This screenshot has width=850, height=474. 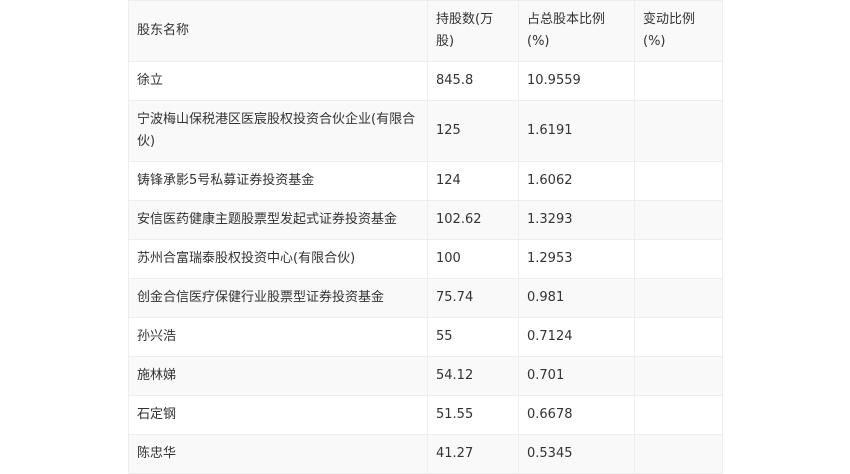 What do you see at coordinates (473, 259) in the screenshot?
I see `cell-shares-held: 100` at bounding box center [473, 259].